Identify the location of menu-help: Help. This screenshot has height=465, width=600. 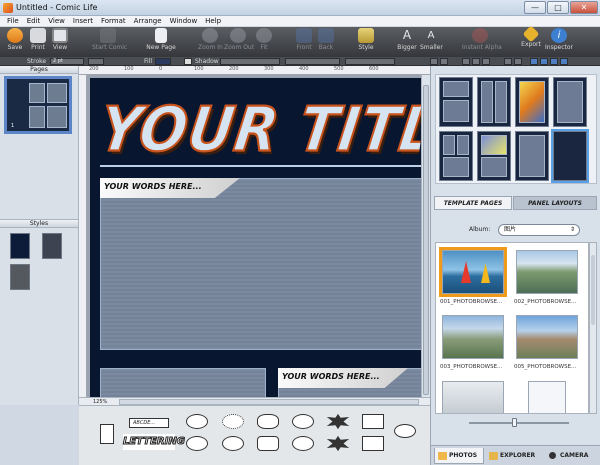
(213, 21).